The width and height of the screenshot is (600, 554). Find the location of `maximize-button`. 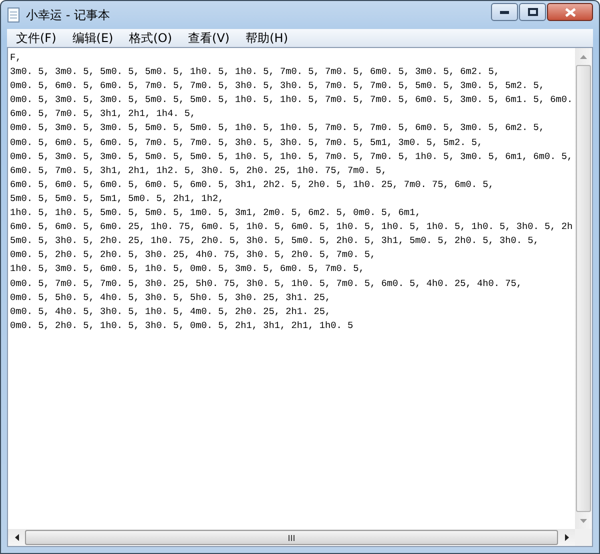

maximize-button is located at coordinates (532, 12).